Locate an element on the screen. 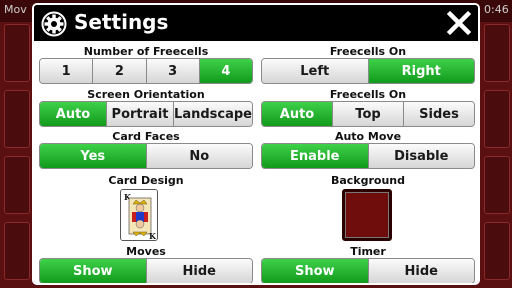  close-icon is located at coordinates (459, 23).